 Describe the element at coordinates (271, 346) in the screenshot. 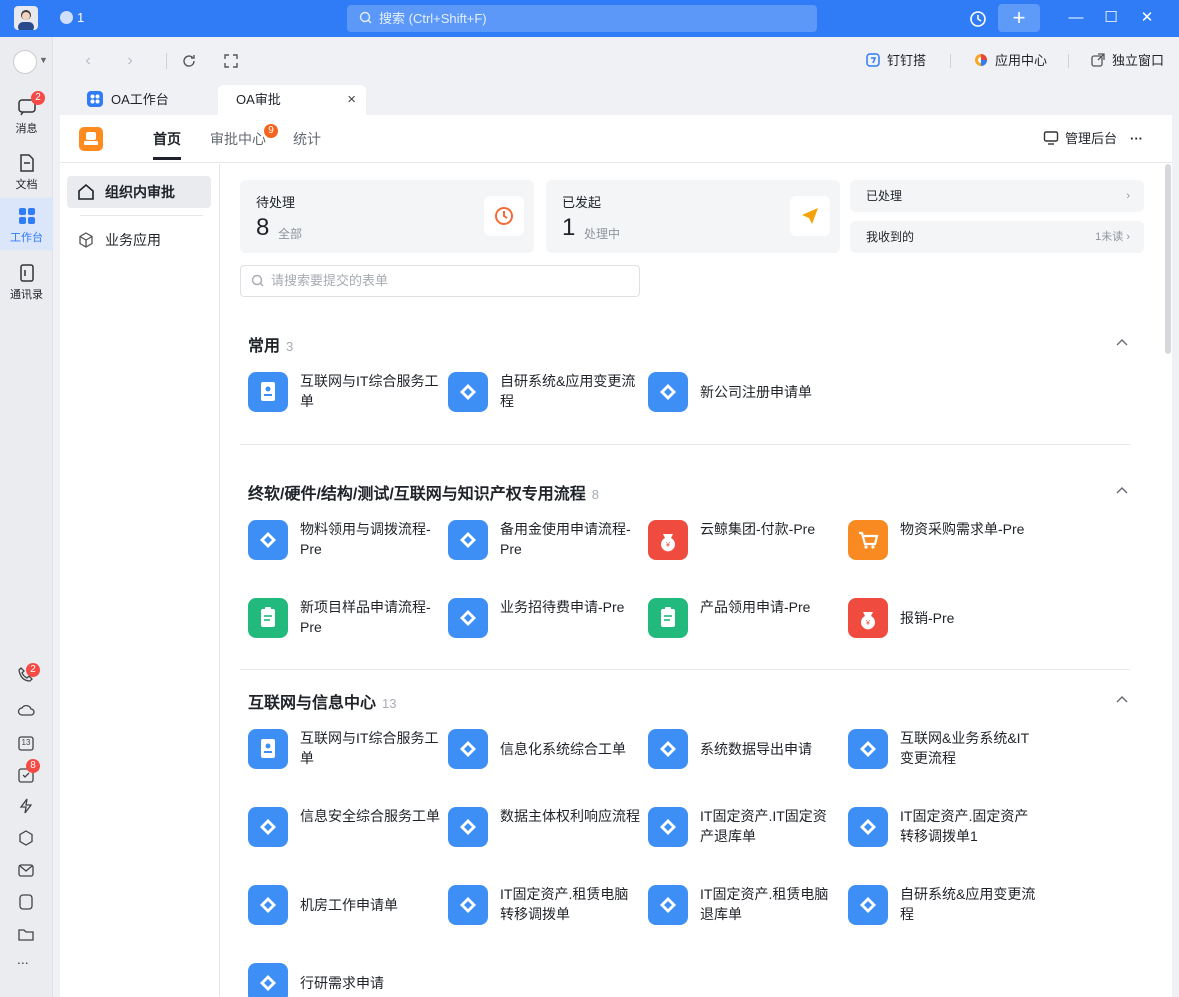

I see `section-title: 常用 3` at that location.